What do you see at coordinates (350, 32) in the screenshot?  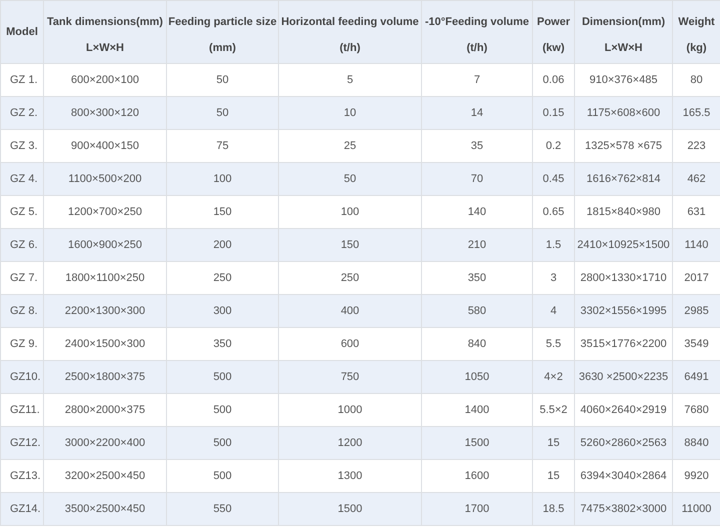 I see `column-header: Horizontal feeding volume (t/h)` at bounding box center [350, 32].